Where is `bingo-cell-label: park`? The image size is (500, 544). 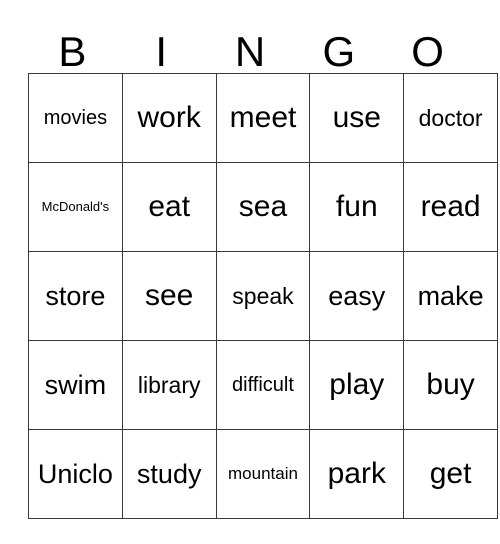 bingo-cell-label: park is located at coordinates (356, 474).